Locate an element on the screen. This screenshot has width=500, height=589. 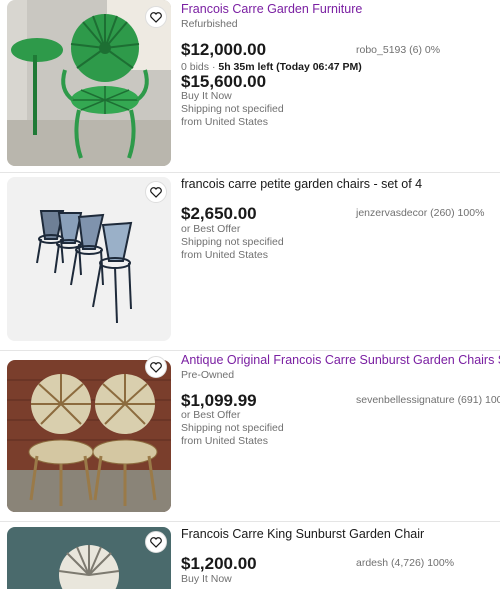
listing-format-2: or Best Offer is located at coordinates (211, 229).